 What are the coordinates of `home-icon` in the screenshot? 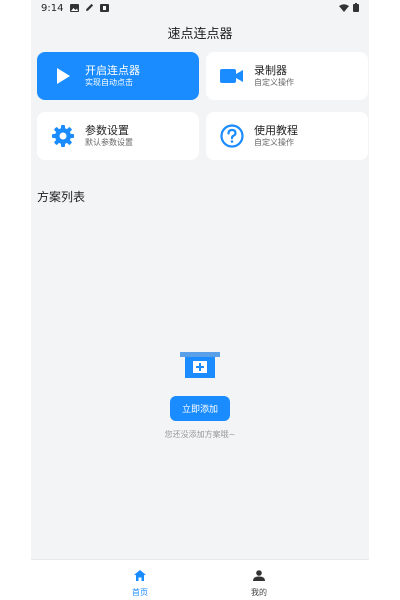 It's located at (140, 575).